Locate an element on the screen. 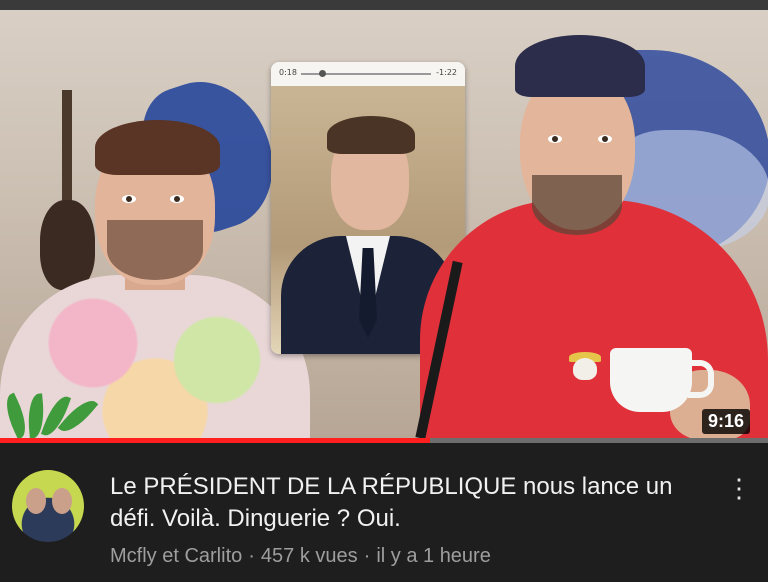 This screenshot has height=582, width=768. channel-name: Mcfly et Carlito is located at coordinates (176, 556).